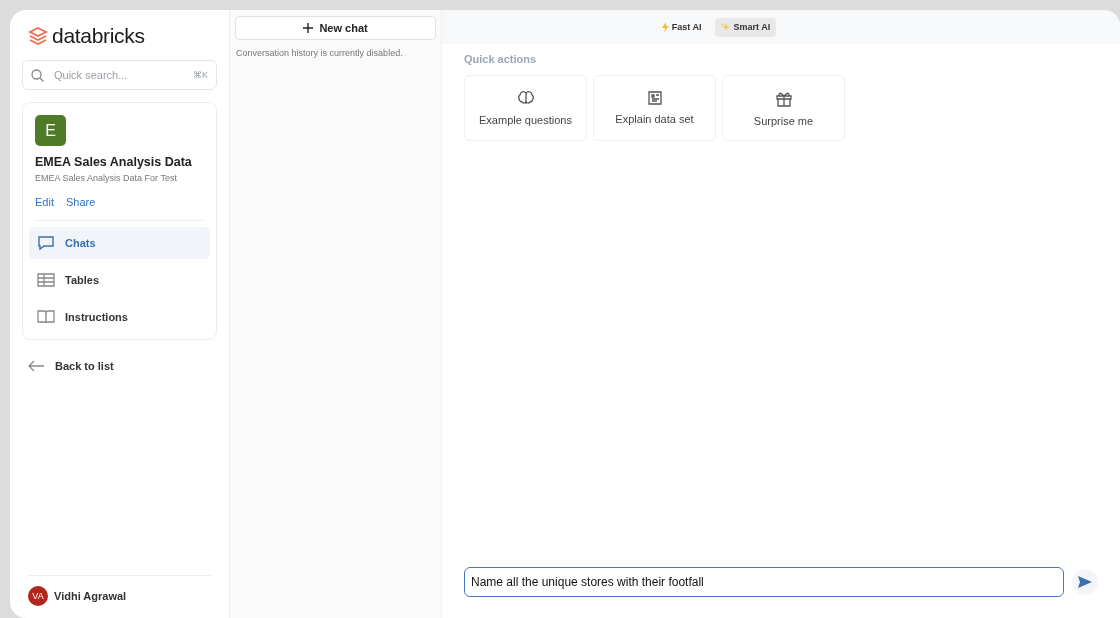 The height and width of the screenshot is (618, 1120). Describe the element at coordinates (501, 59) in the screenshot. I see `section-title: Quick actions` at that location.